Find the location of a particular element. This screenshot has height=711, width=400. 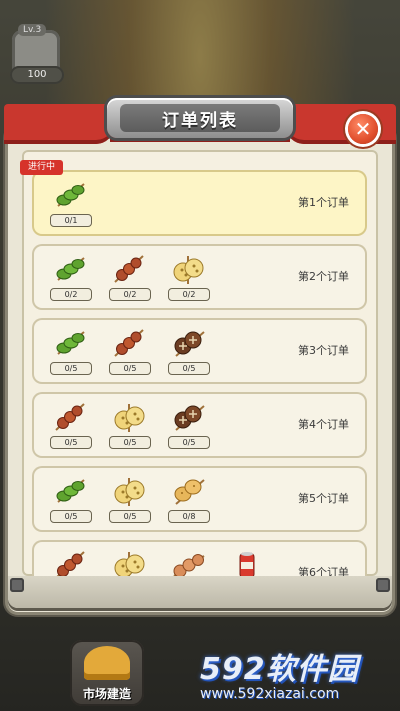

market-build-button: 市场建造 is located at coordinates (107, 673).